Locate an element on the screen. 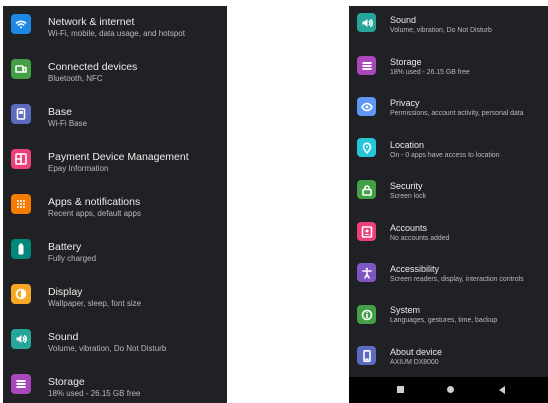 This screenshot has width=548, height=403. wifi-icon is located at coordinates (21, 24).